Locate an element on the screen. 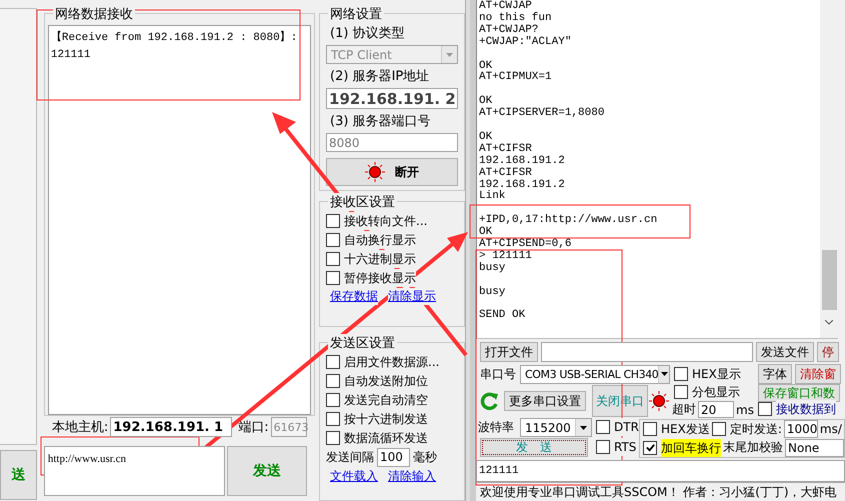 This screenshot has width=845, height=501. send-button: 发送 is located at coordinates (266, 471).